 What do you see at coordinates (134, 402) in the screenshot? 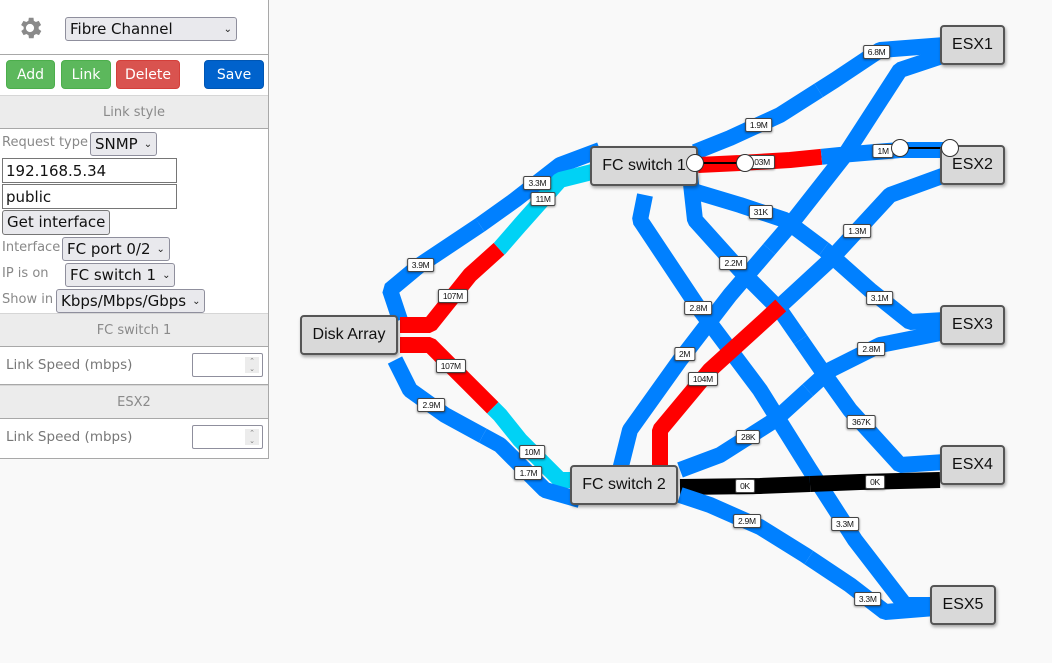
I see `esx2-header: ESX2` at bounding box center [134, 402].